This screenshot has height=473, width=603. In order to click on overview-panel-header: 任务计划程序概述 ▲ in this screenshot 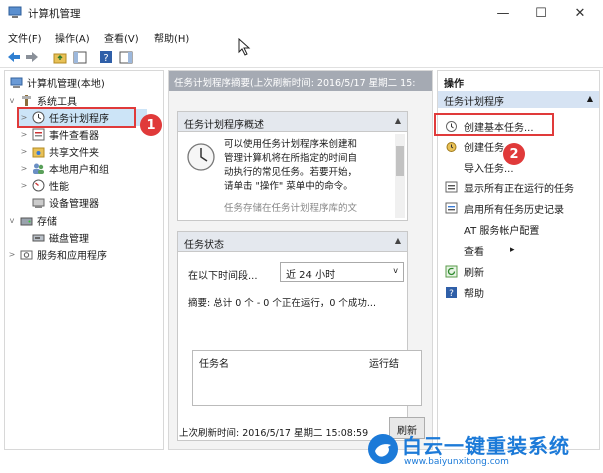, I will do `click(292, 122)`.